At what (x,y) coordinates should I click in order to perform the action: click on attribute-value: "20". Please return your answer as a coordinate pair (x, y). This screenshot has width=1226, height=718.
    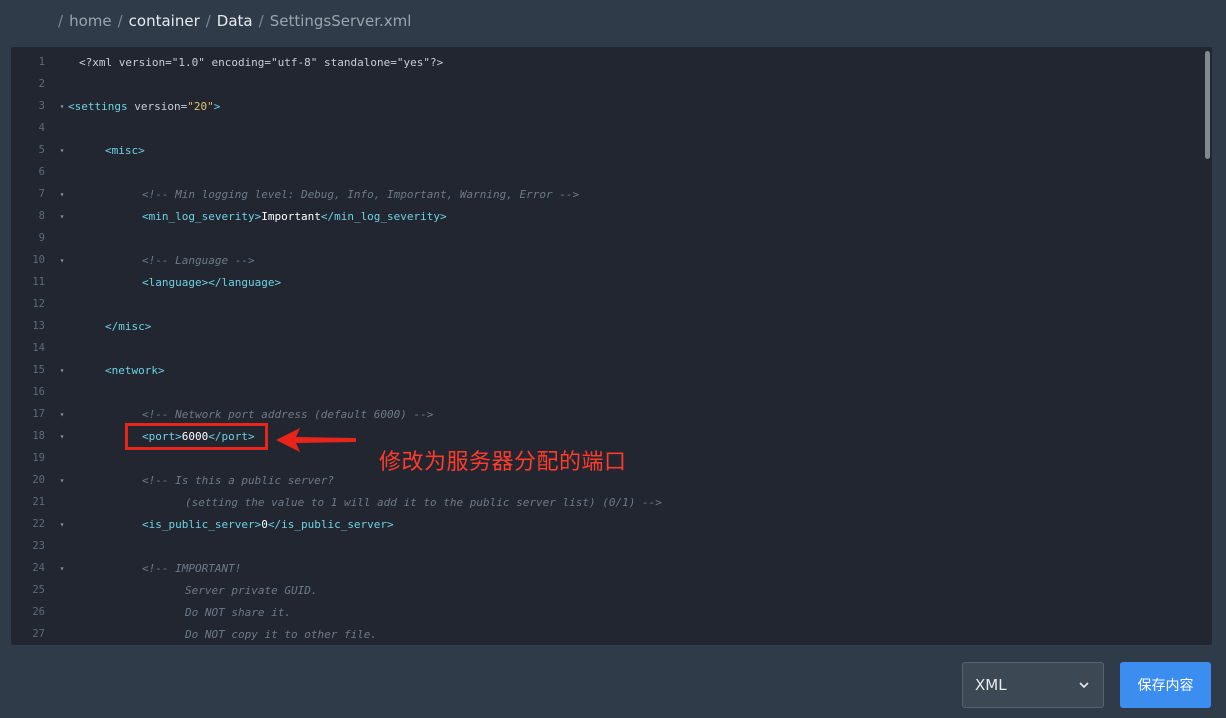
    Looking at the image, I should click on (200, 106).